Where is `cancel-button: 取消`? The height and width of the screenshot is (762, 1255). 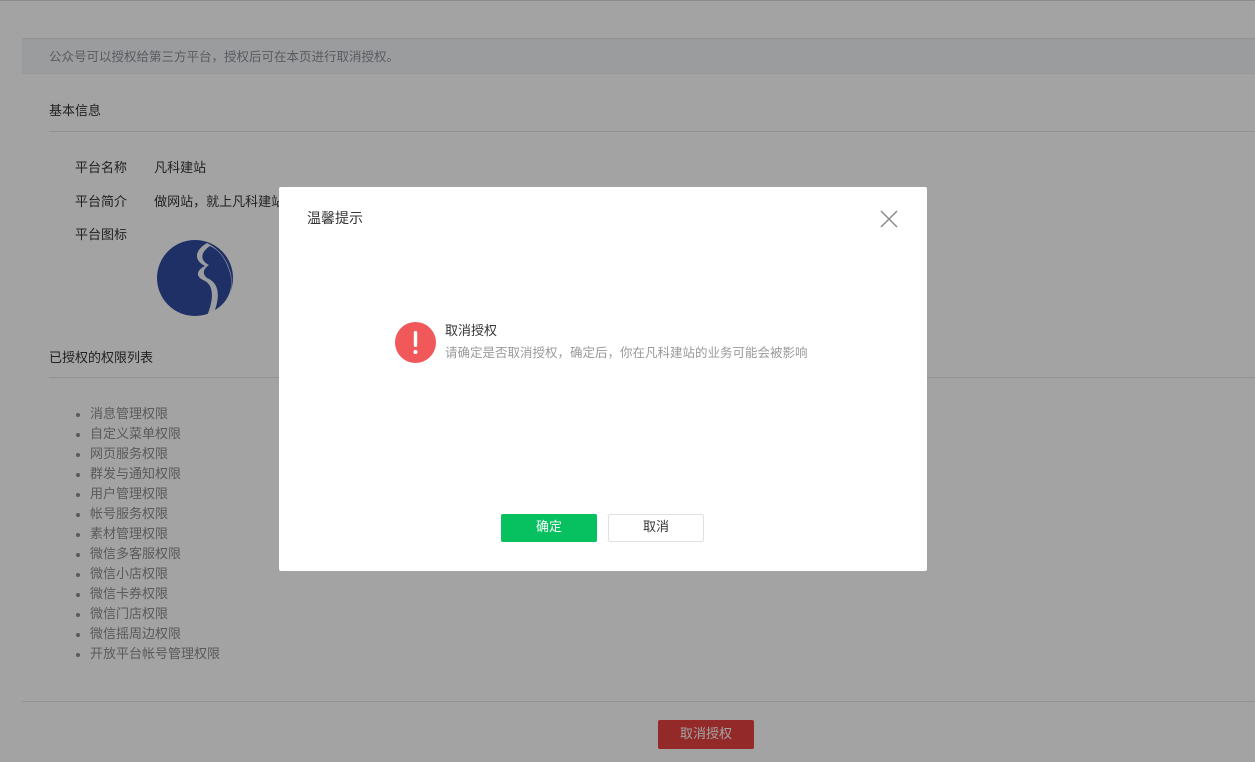
cancel-button: 取消 is located at coordinates (656, 528).